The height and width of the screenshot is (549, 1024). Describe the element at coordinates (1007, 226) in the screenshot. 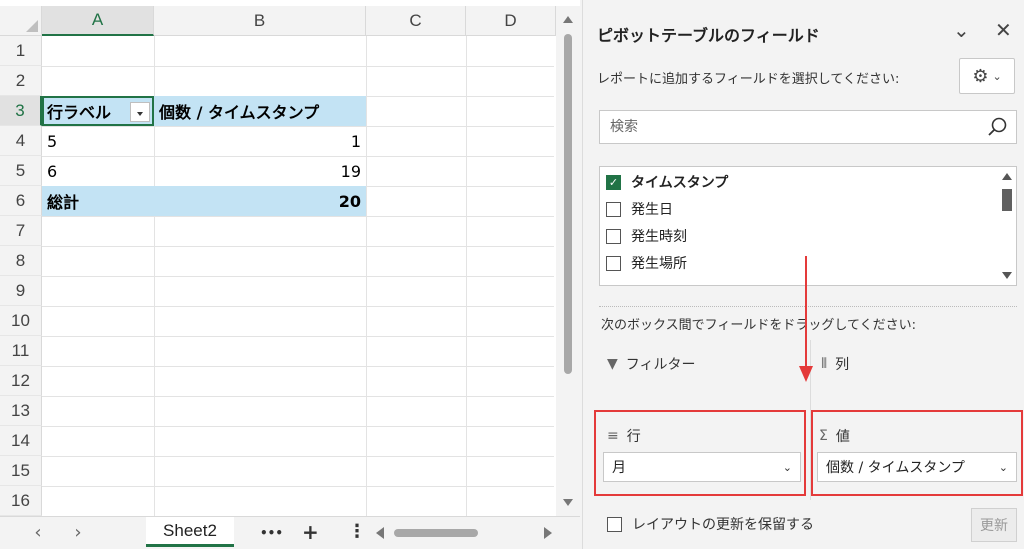

I see `field-list-scrollbar` at that location.